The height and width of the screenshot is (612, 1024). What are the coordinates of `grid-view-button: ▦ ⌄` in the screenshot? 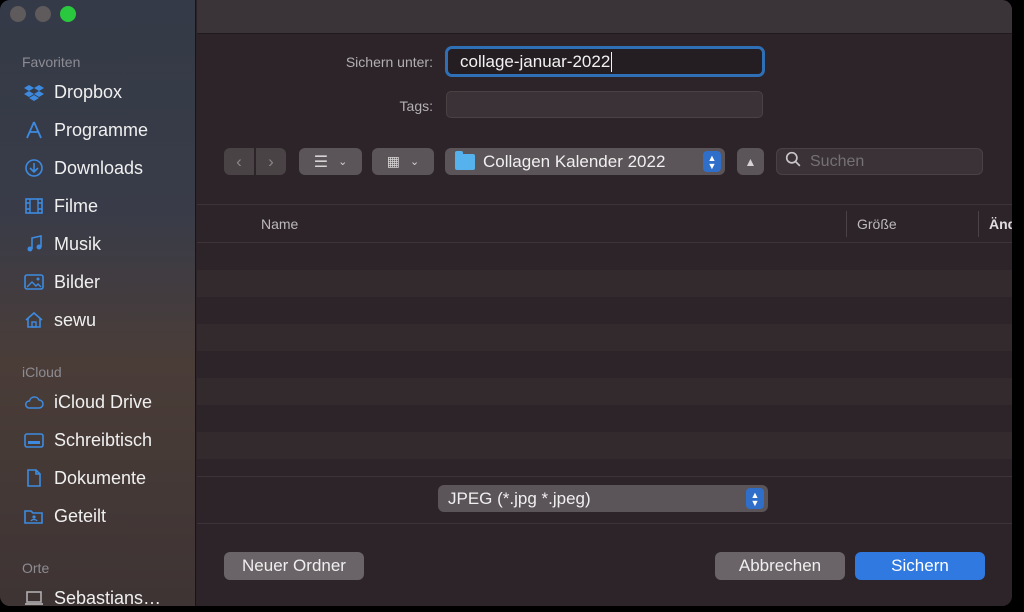 It's located at (403, 161).